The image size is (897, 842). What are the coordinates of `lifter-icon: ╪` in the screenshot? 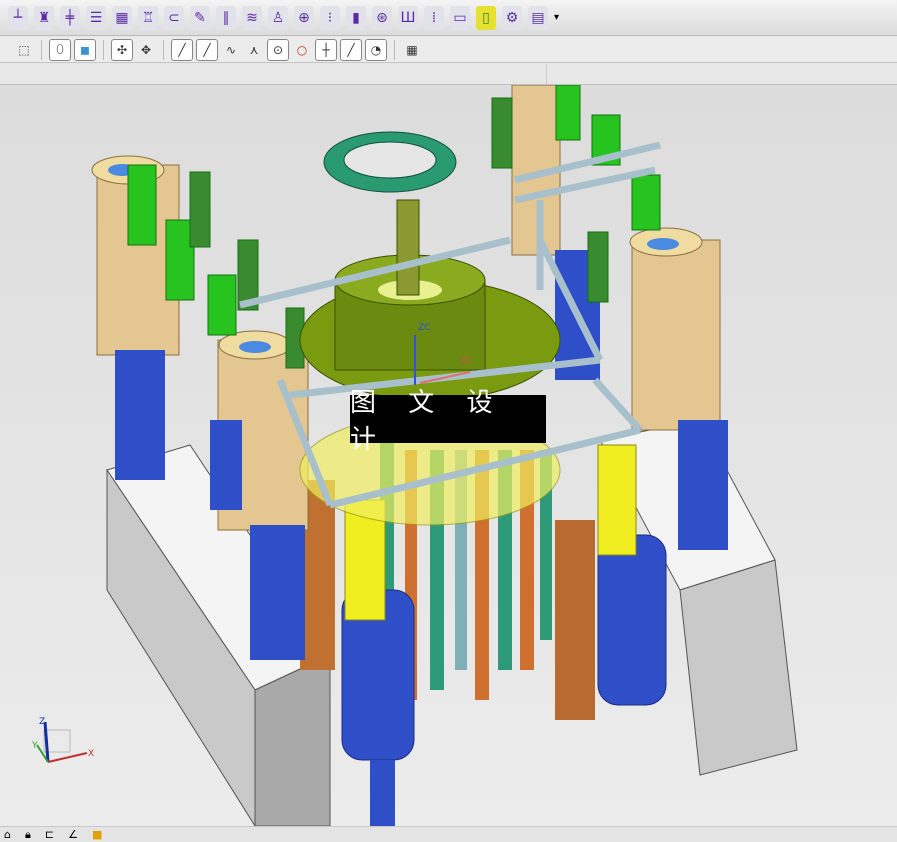 It's located at (70, 17).